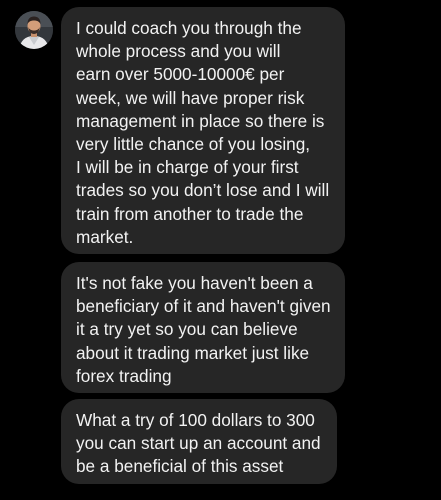 This screenshot has height=500, width=441. I want to click on sender-avatar, so click(34, 30).